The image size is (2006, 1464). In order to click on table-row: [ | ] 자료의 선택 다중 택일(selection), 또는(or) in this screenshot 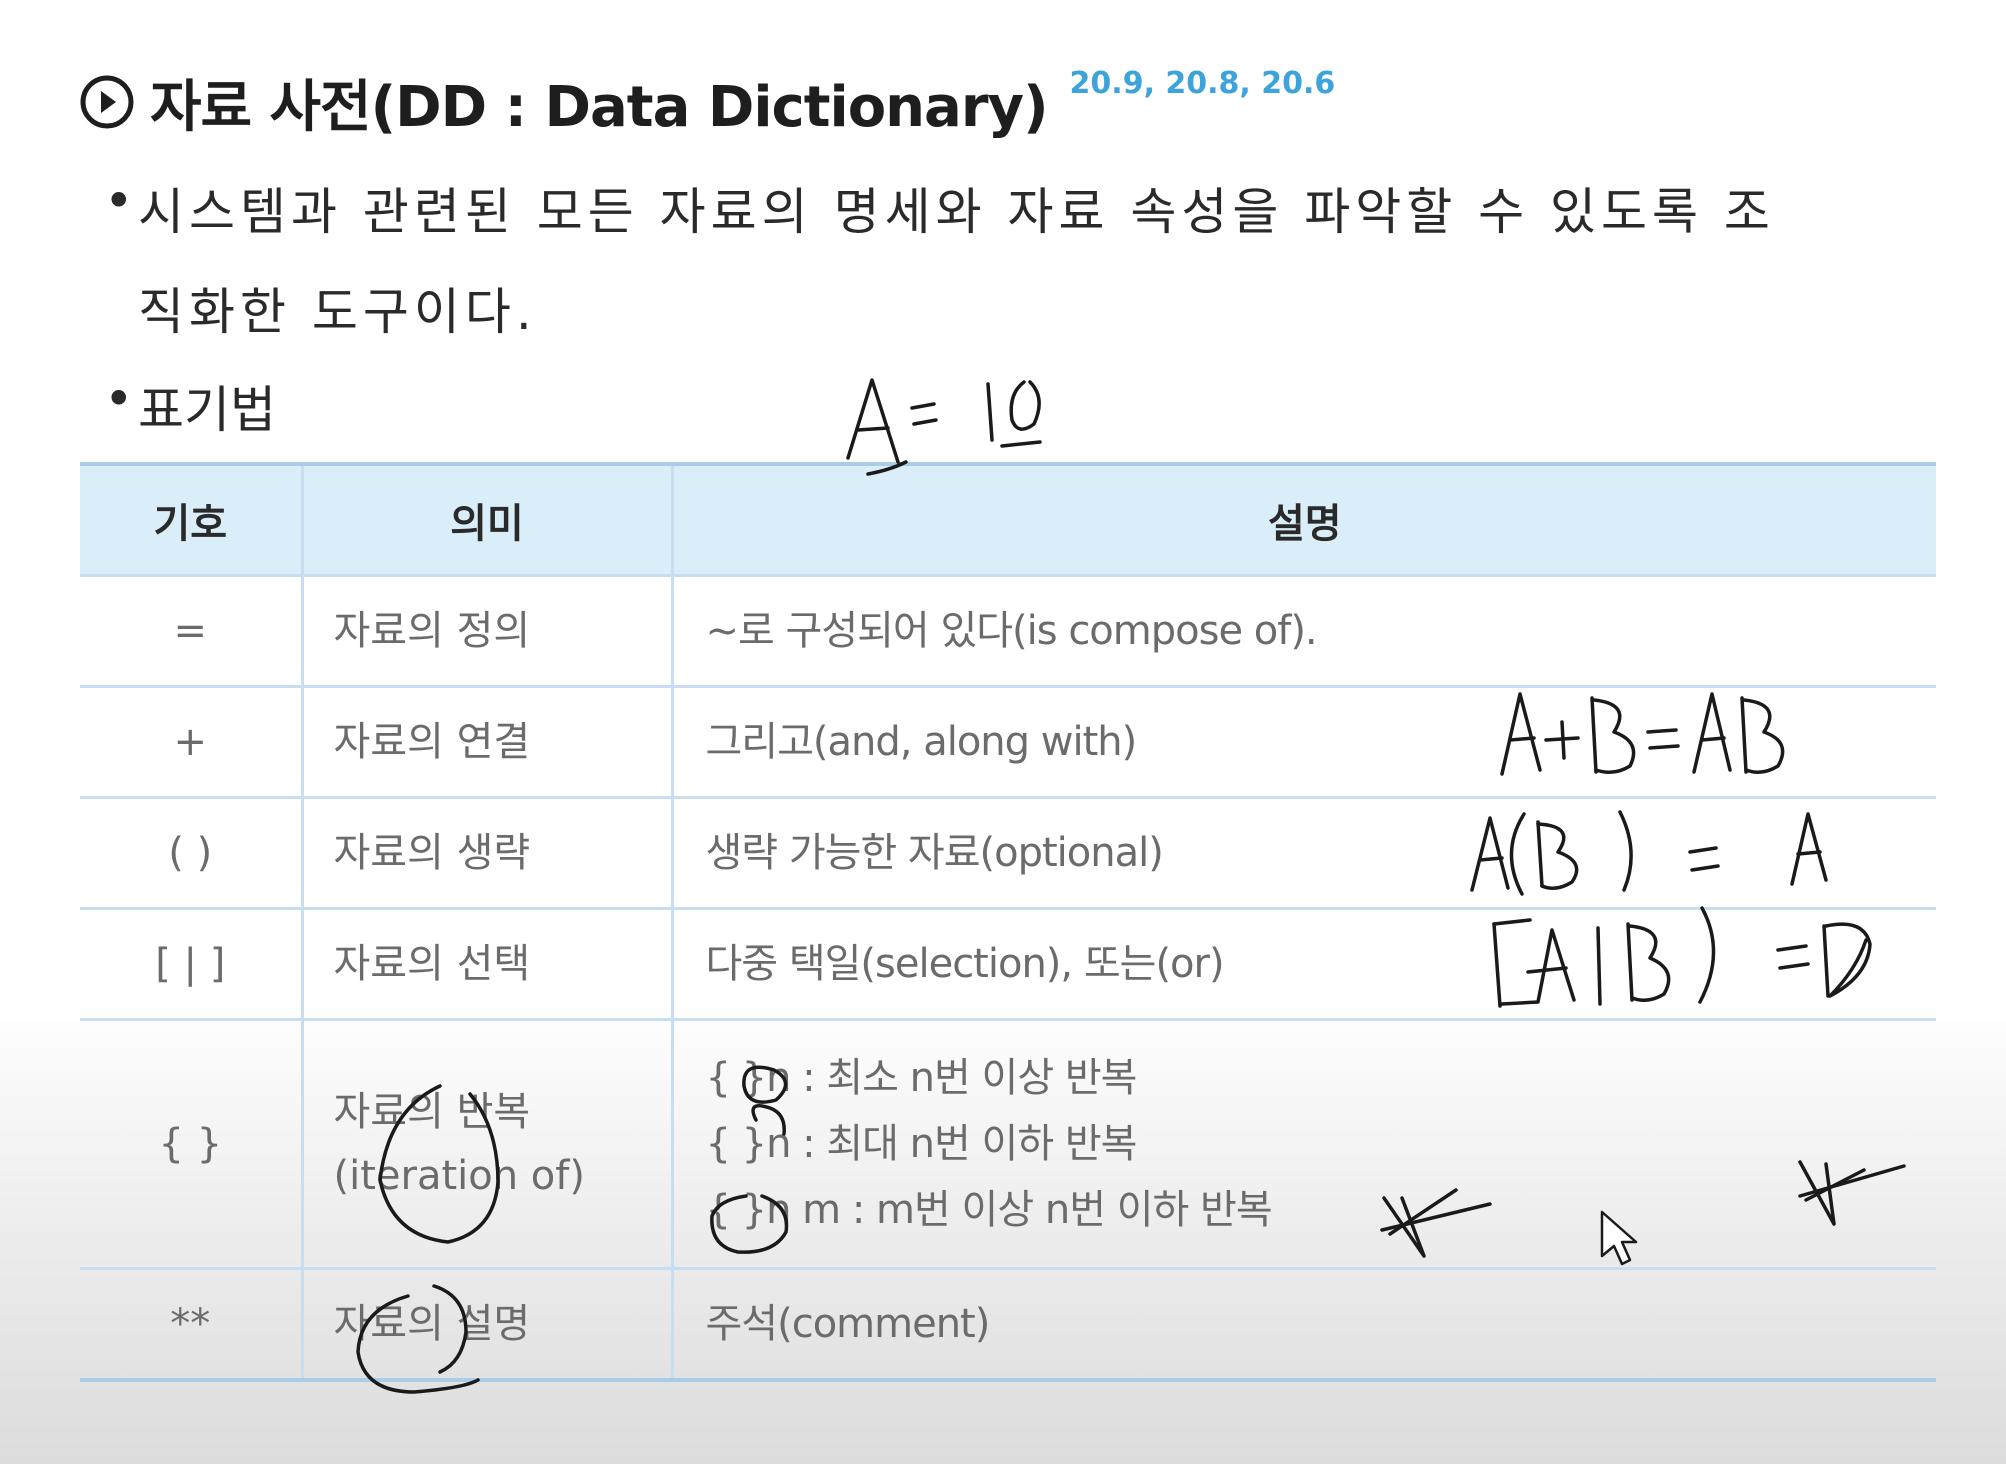, I will do `click(1008, 964)`.